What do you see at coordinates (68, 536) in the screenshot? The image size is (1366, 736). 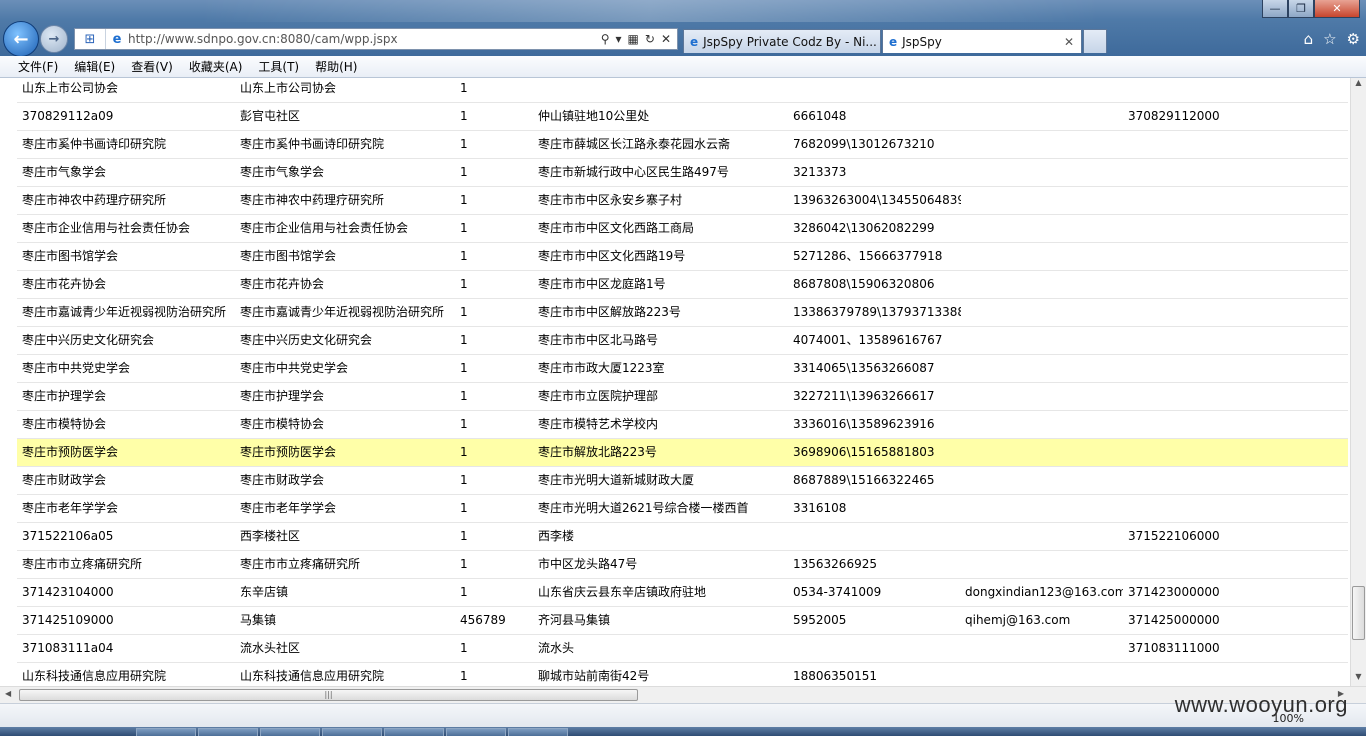 I see `table-cell: 371522106a05` at bounding box center [68, 536].